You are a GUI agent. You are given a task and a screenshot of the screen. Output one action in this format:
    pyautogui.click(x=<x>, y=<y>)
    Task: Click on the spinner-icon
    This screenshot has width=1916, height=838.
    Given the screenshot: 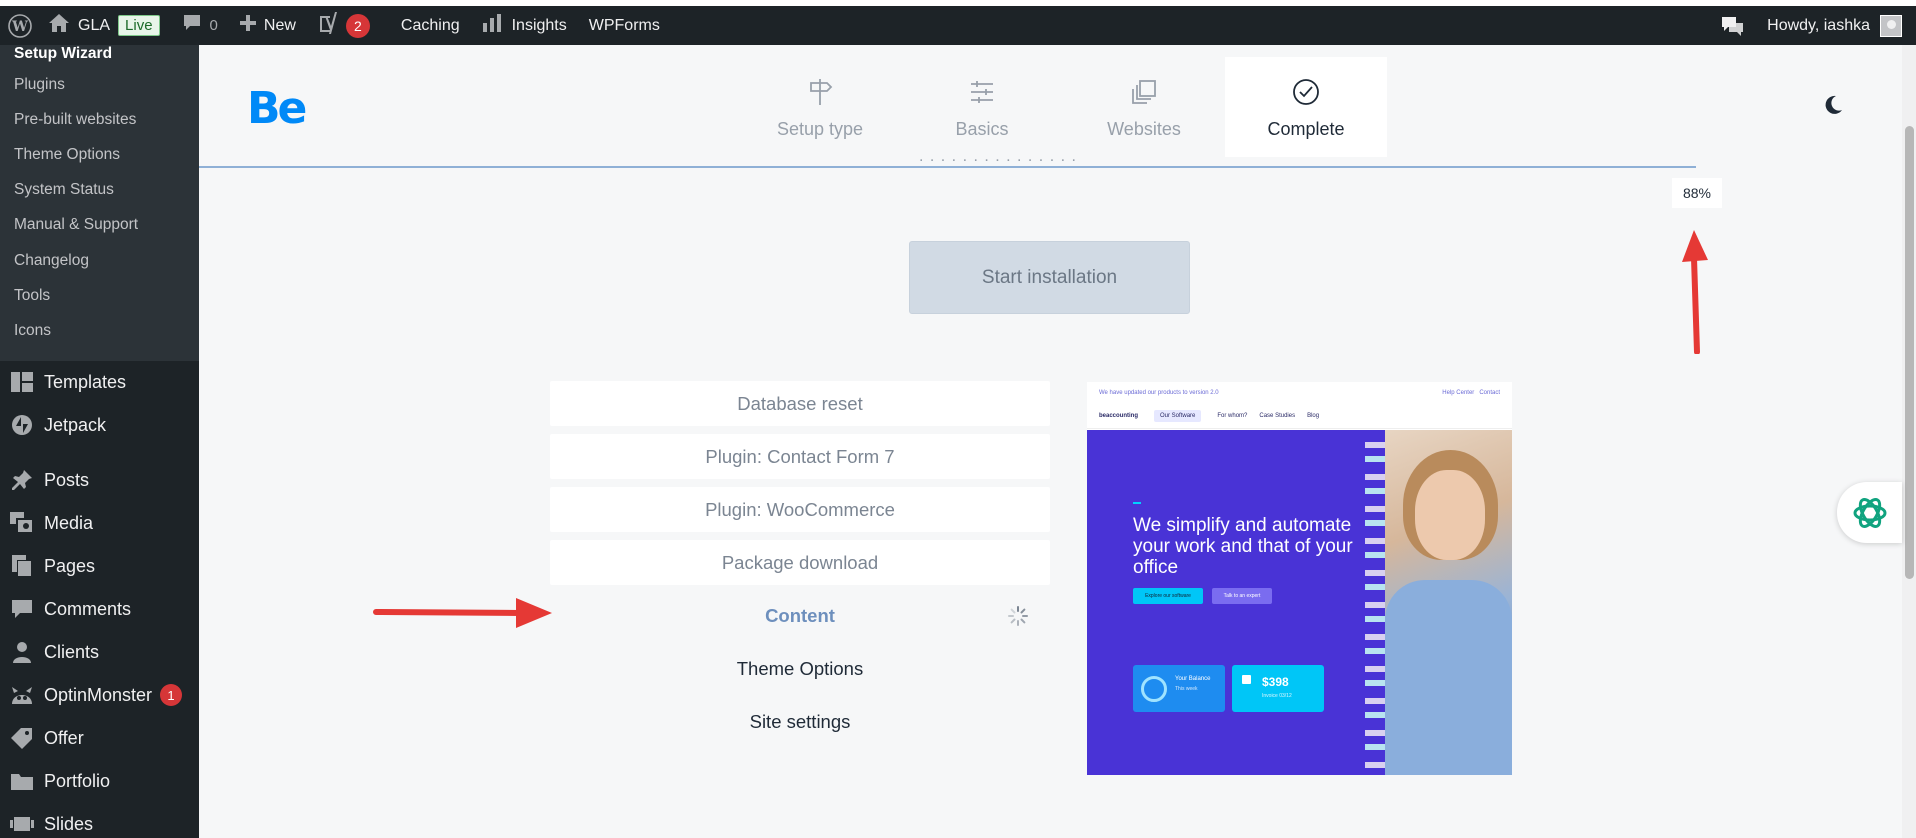 What is the action you would take?
    pyautogui.click(x=1018, y=618)
    